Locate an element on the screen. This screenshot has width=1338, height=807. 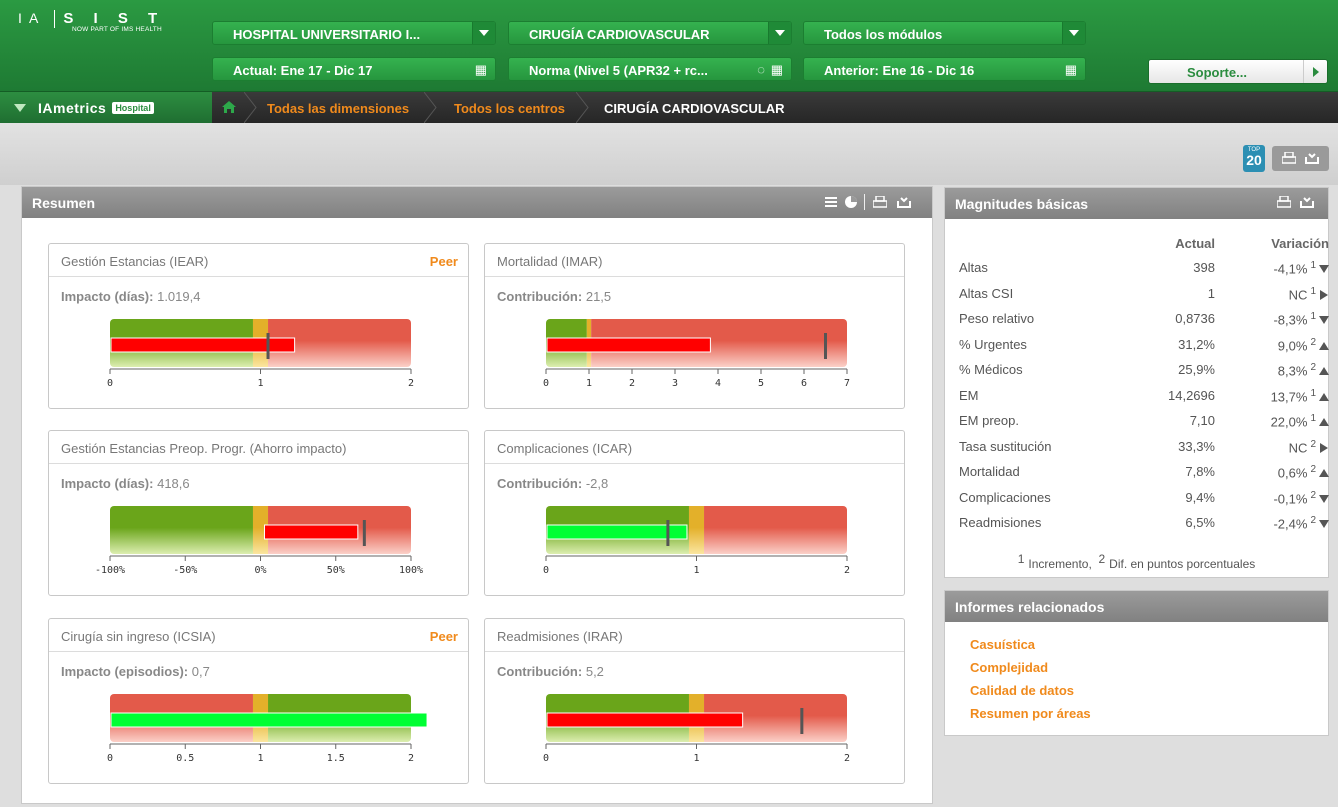
link-complejidad: Complejidad is located at coordinates (1149, 667).